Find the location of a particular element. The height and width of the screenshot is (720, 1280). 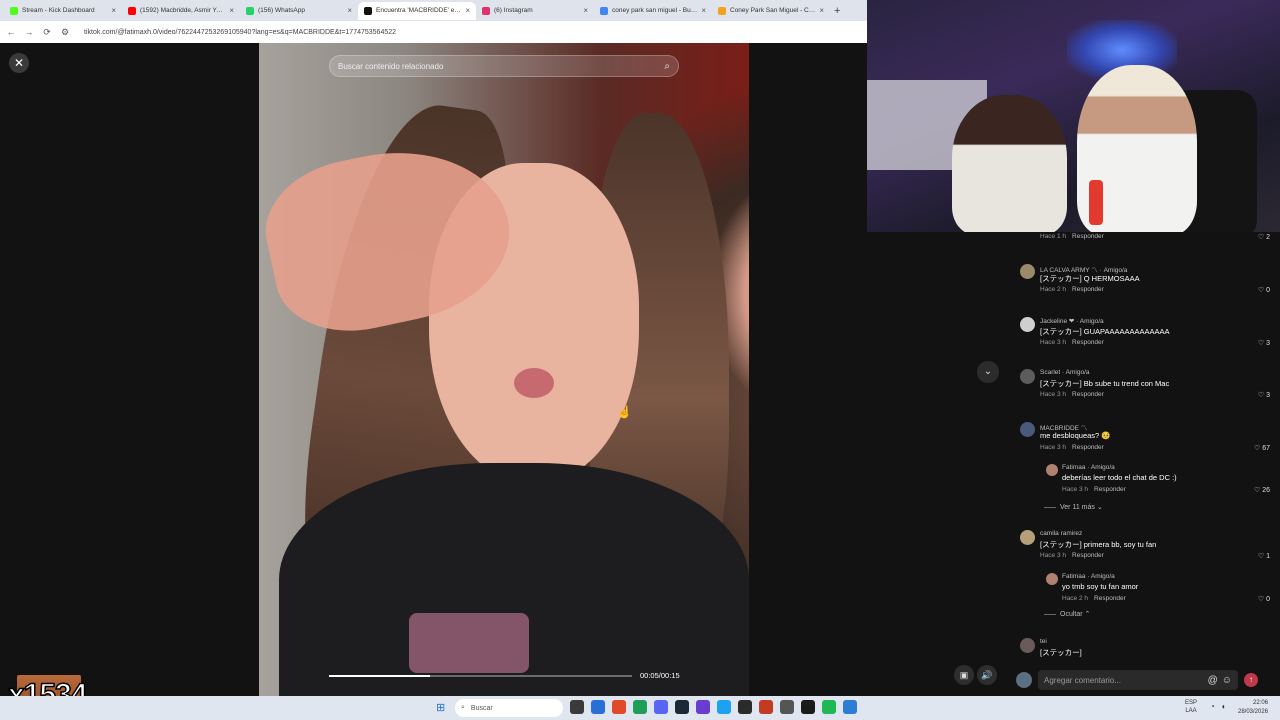

clock-time: 22:06 is located at coordinates (1261, 703).